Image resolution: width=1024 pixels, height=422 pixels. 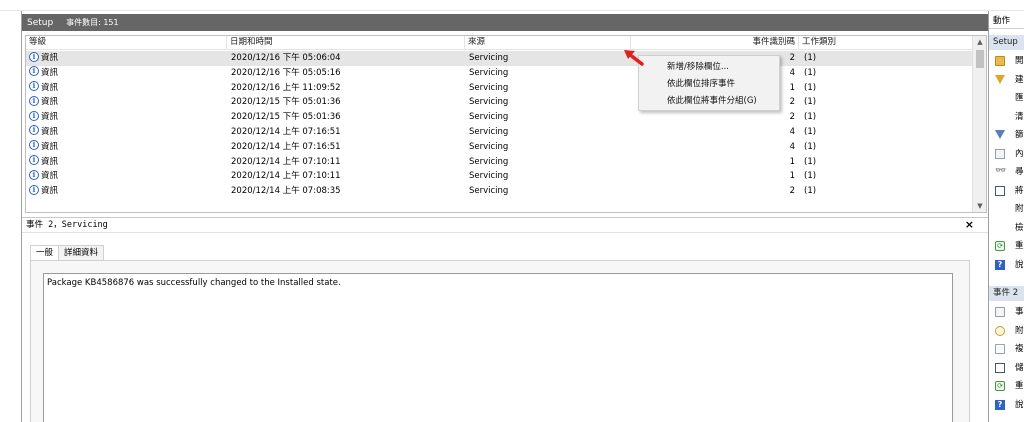 What do you see at coordinates (1019, 190) in the screenshot?
I see `action-label: 將` at bounding box center [1019, 190].